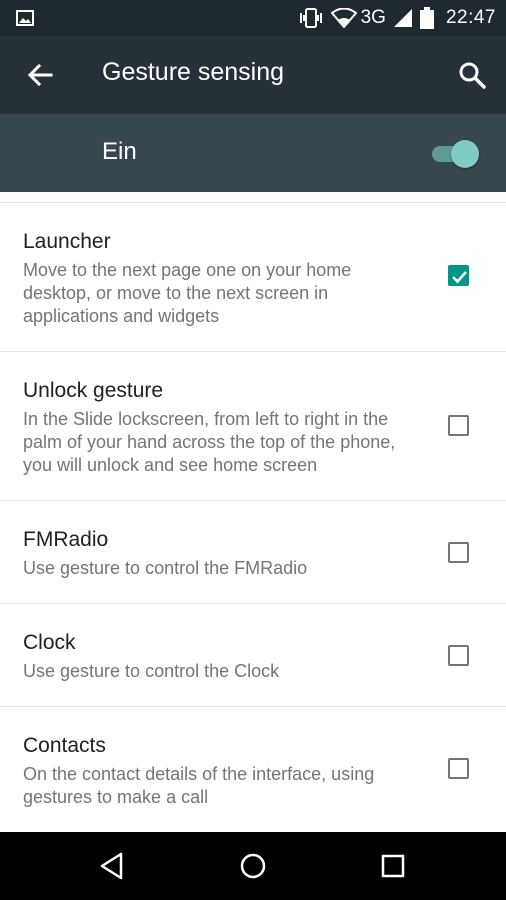  I want to click on setting-summary: Use gesture to control the Clock, so click(151, 671).